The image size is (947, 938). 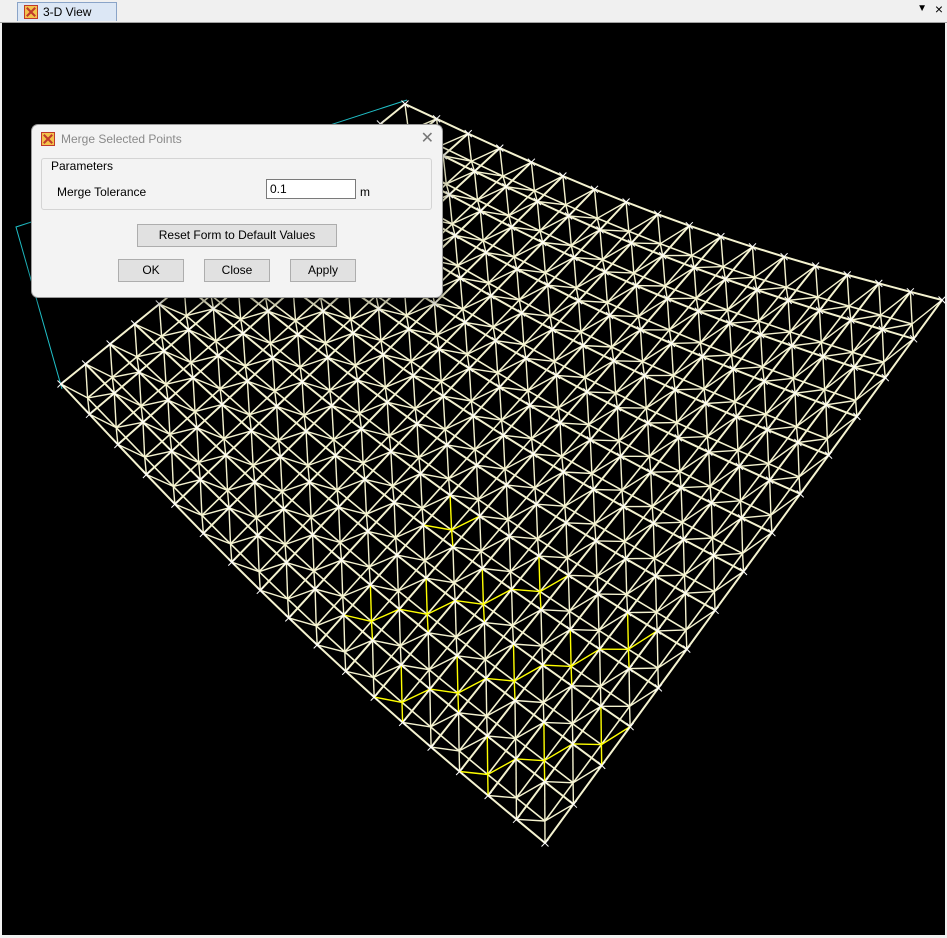 I want to click on apply-button: Apply, so click(x=323, y=270).